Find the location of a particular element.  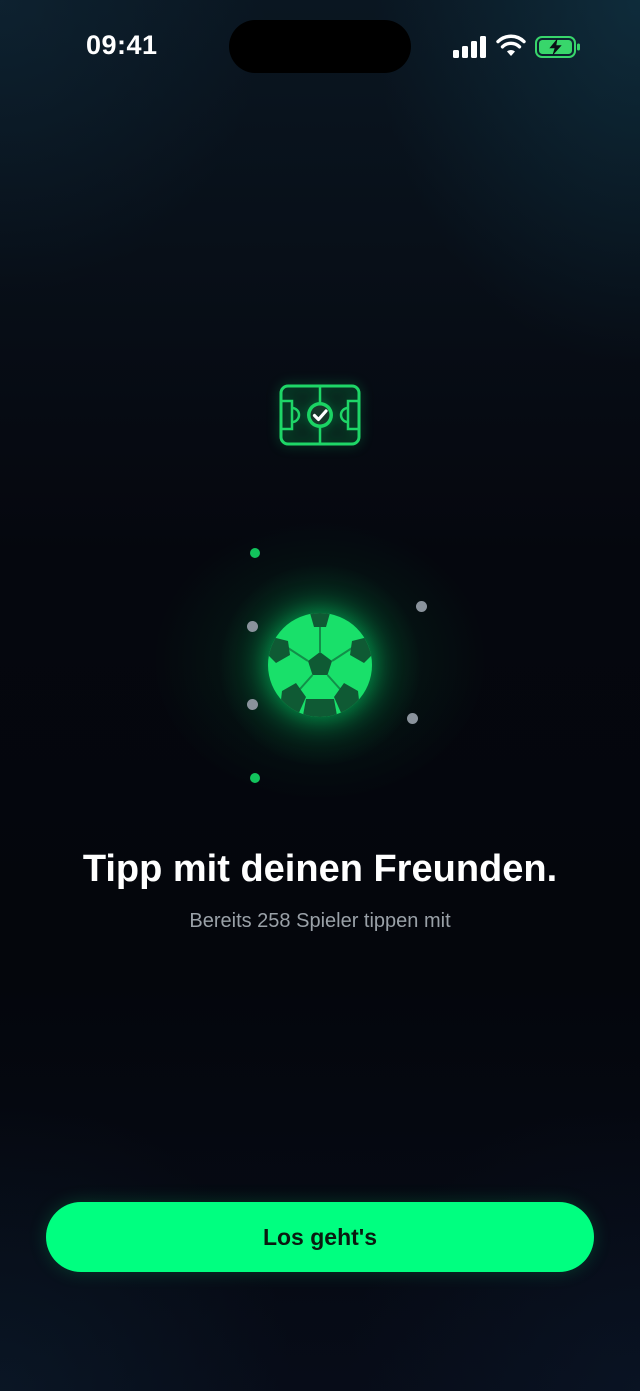

battery-charging-icon is located at coordinates (557, 47).